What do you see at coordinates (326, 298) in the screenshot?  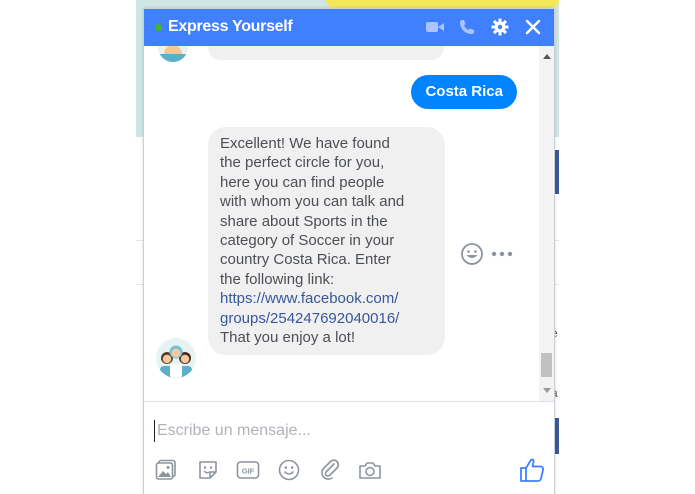 I see `group-link: https://www.facebook.com/` at bounding box center [326, 298].